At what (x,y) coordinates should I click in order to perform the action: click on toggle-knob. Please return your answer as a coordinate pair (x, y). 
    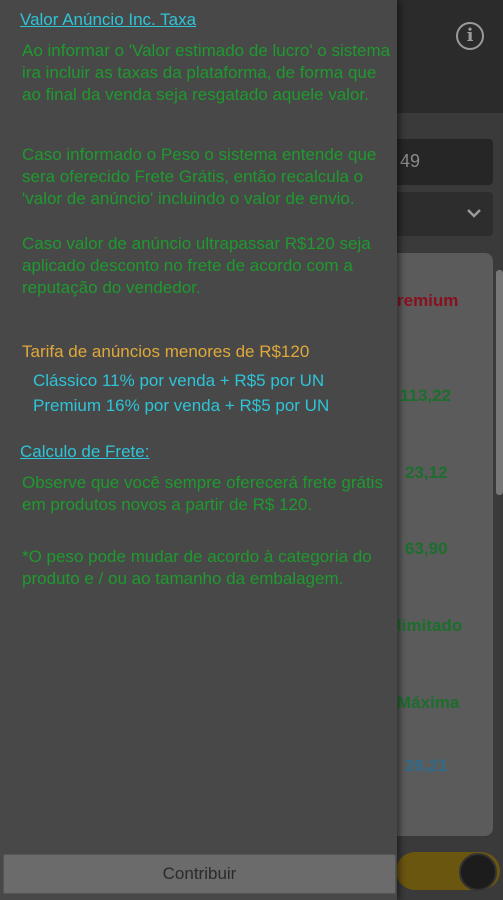
    Looking at the image, I should click on (478, 872).